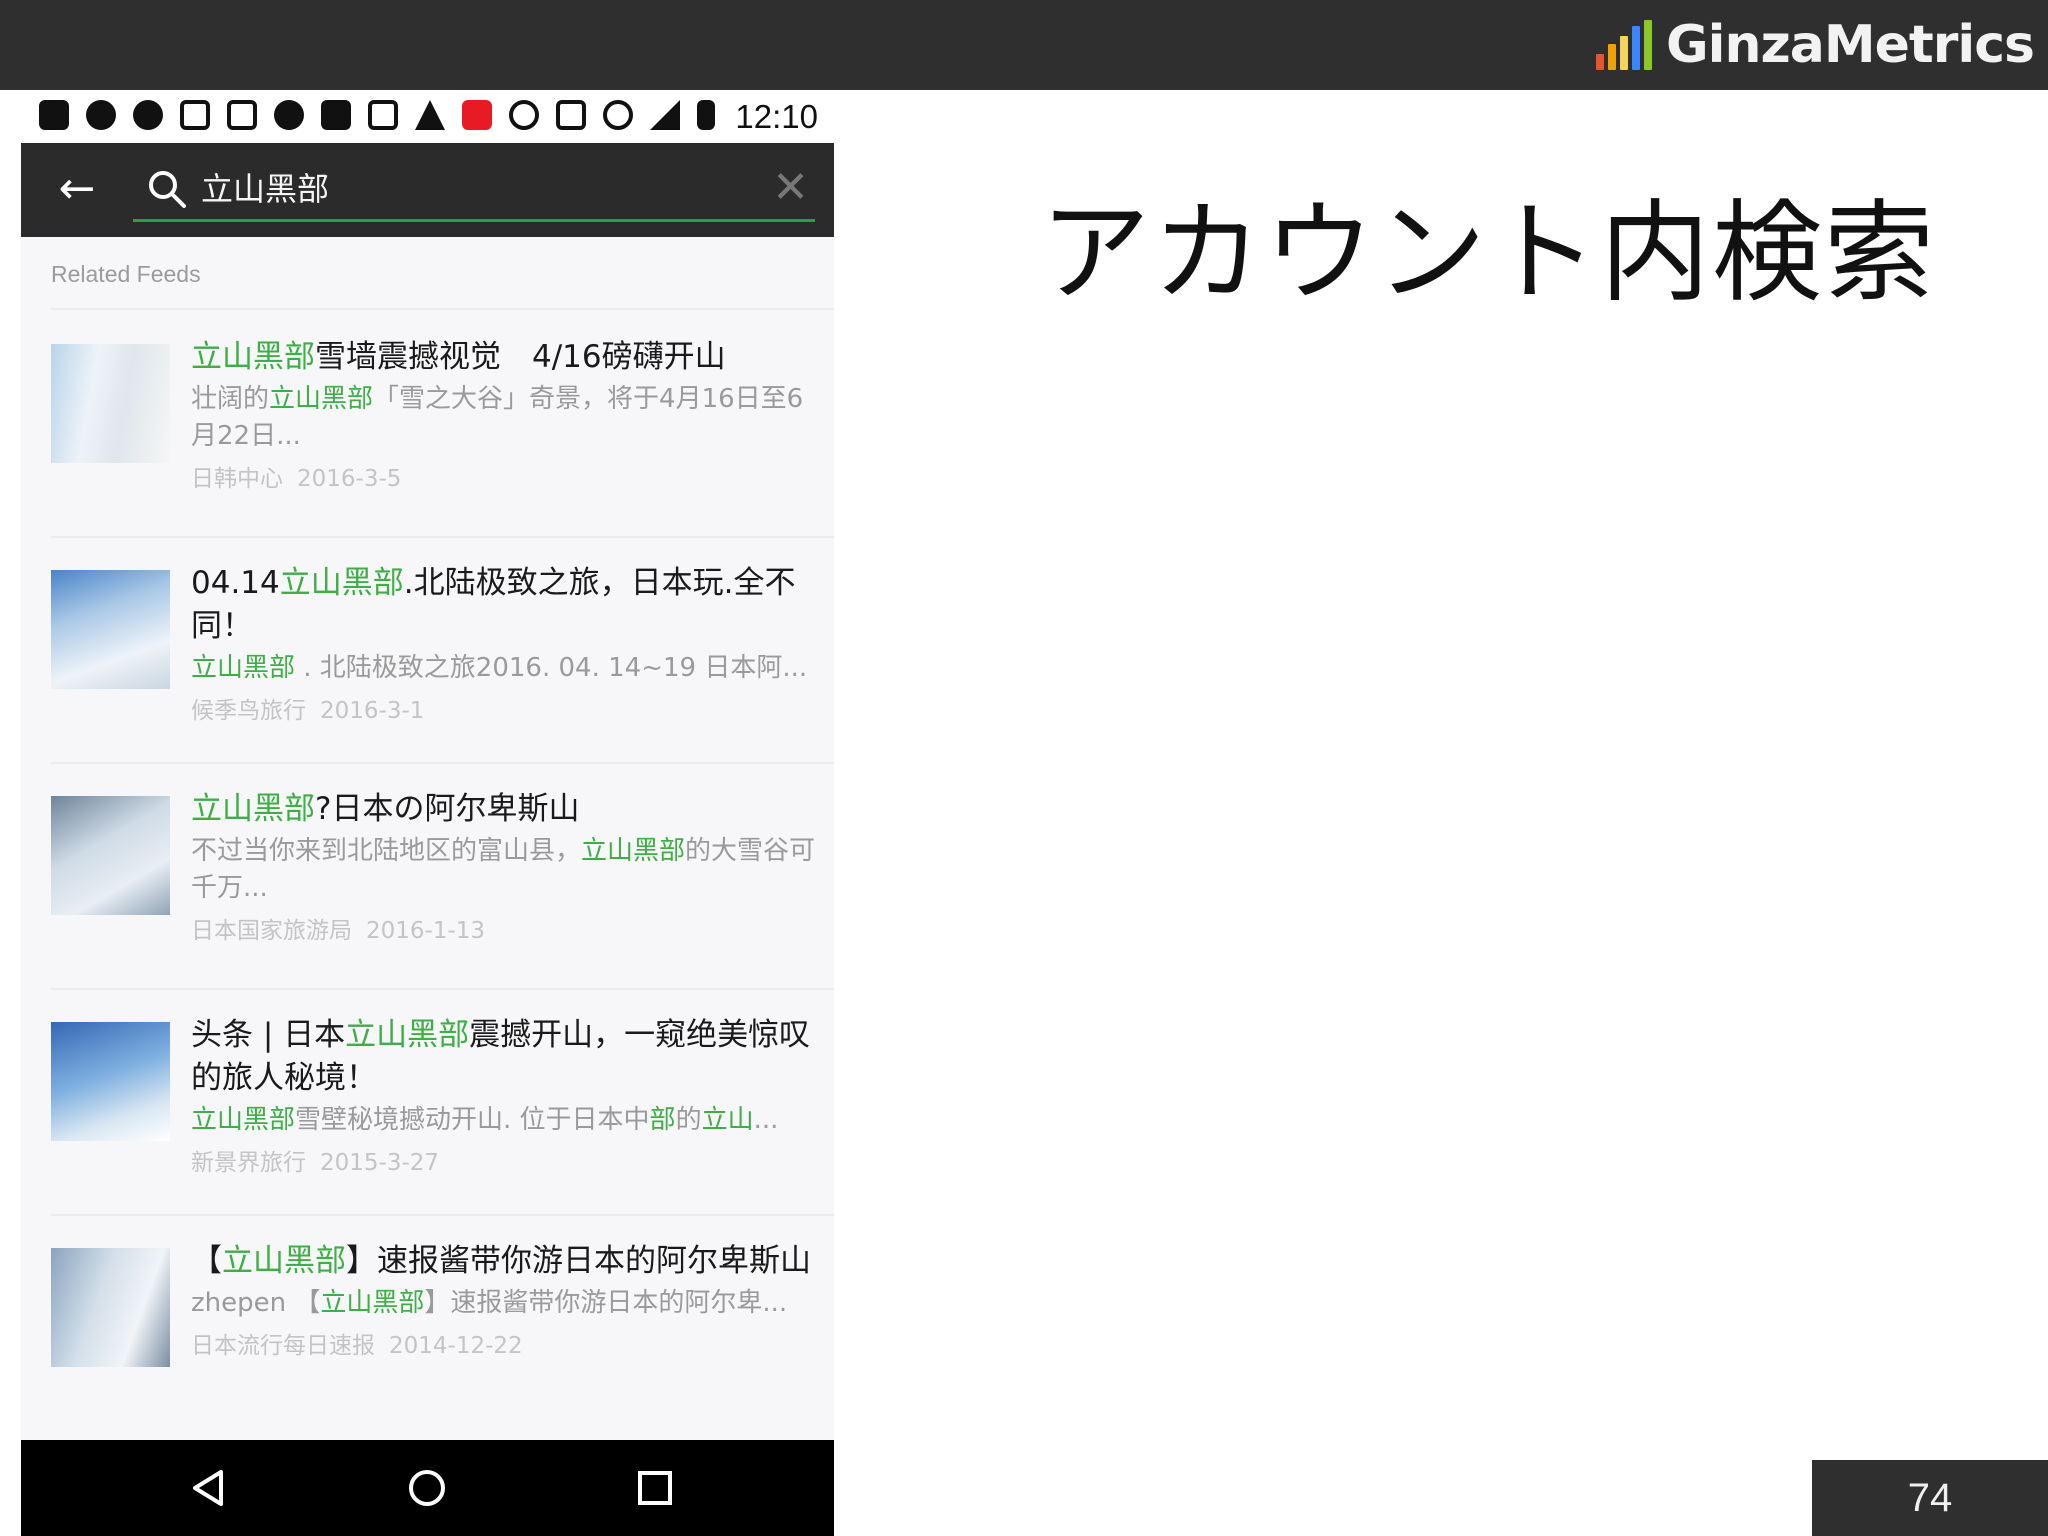  I want to click on feed-date: 2016-3-5, so click(349, 479).